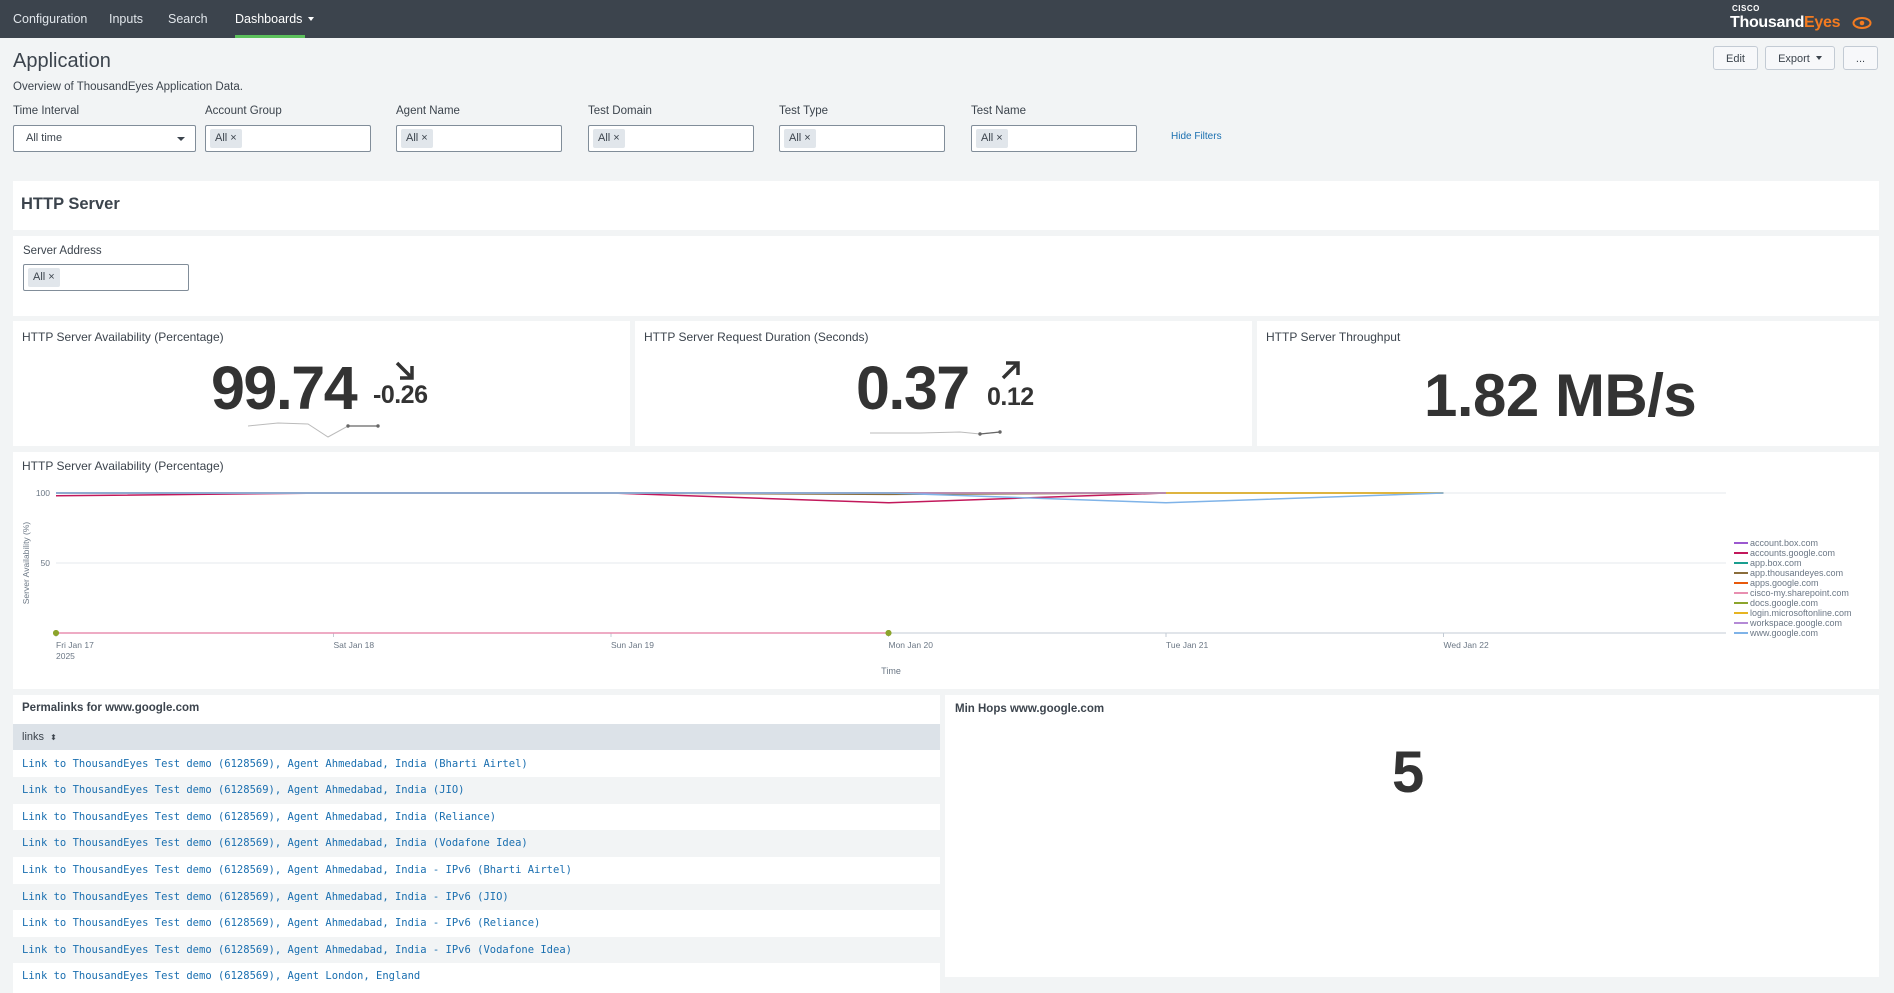 This screenshot has height=993, width=1894. I want to click on test-type-label: Test Type, so click(804, 111).